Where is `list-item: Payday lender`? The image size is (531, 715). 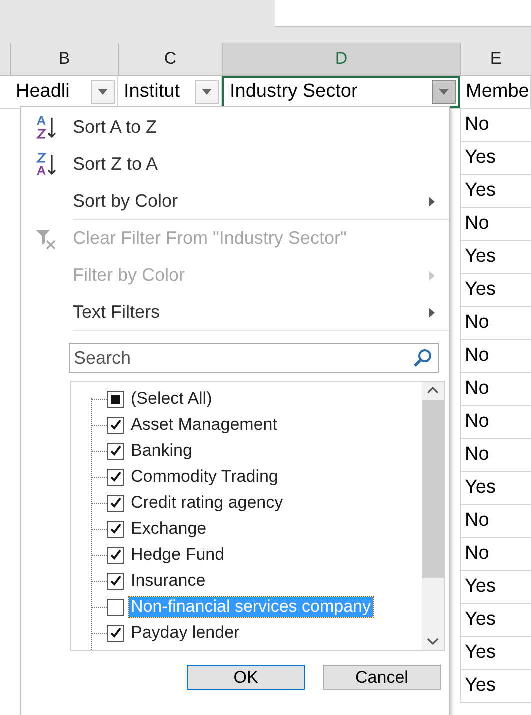
list-item: Payday lender is located at coordinates (185, 633).